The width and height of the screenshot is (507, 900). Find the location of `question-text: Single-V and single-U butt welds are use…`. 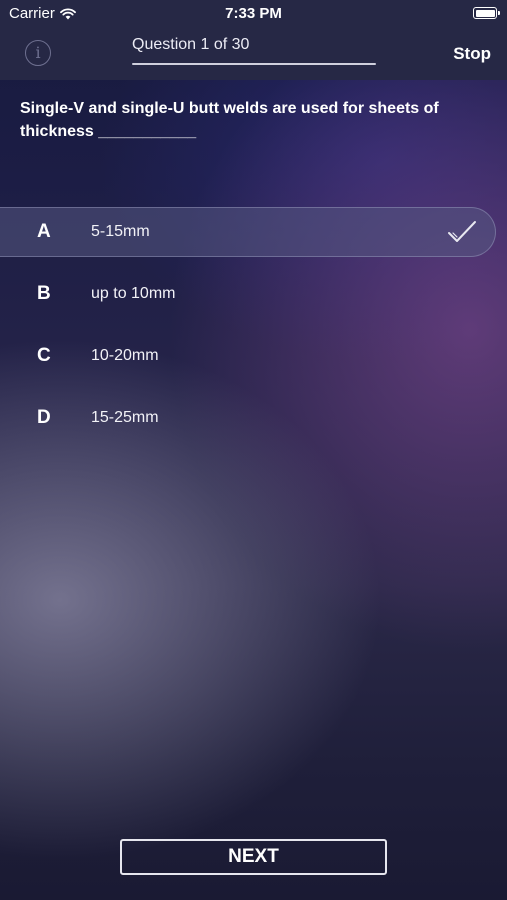

question-text: Single-V and single-U butt welds are use… is located at coordinates (229, 120).